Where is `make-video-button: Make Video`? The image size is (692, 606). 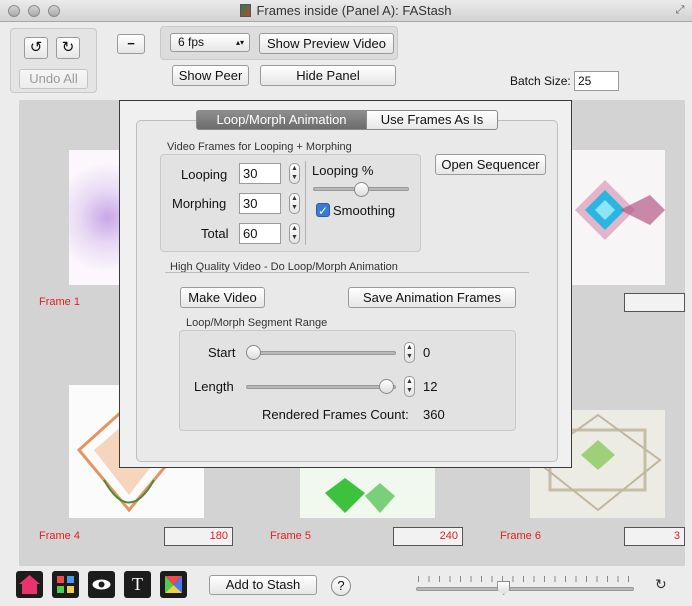 make-video-button: Make Video is located at coordinates (222, 297).